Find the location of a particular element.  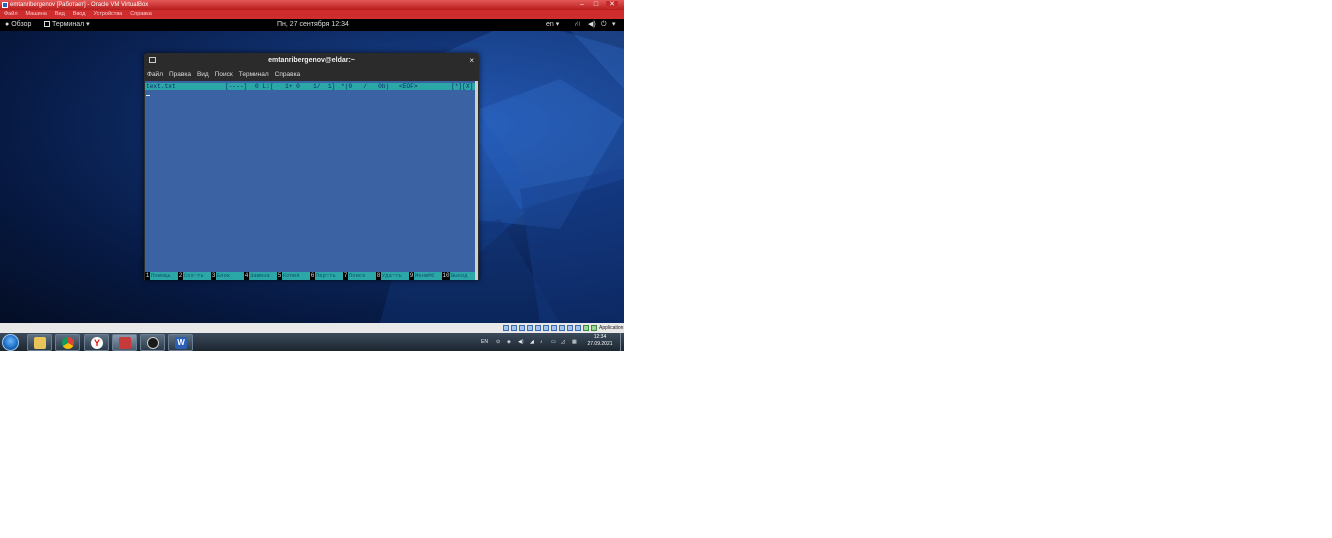

app-menu-label: Терминал is located at coordinates (68, 24).